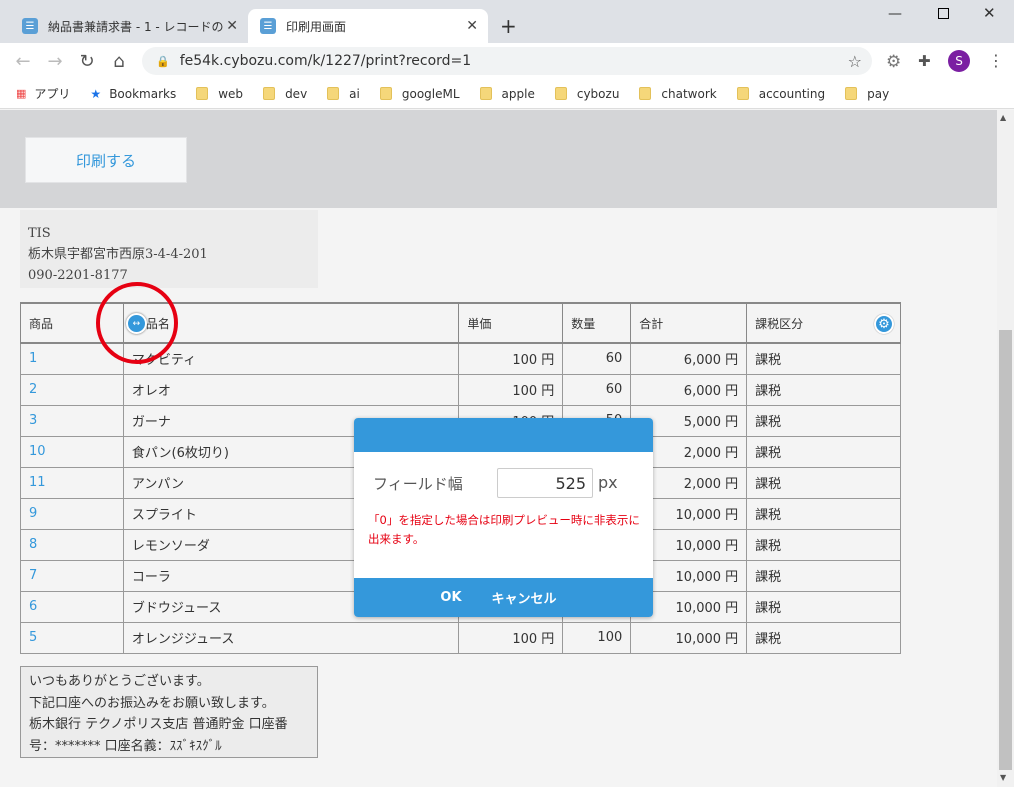 Image resolution: width=1014 pixels, height=787 pixels. Describe the element at coordinates (39, 233) in the screenshot. I see `customer-name: TIS` at that location.